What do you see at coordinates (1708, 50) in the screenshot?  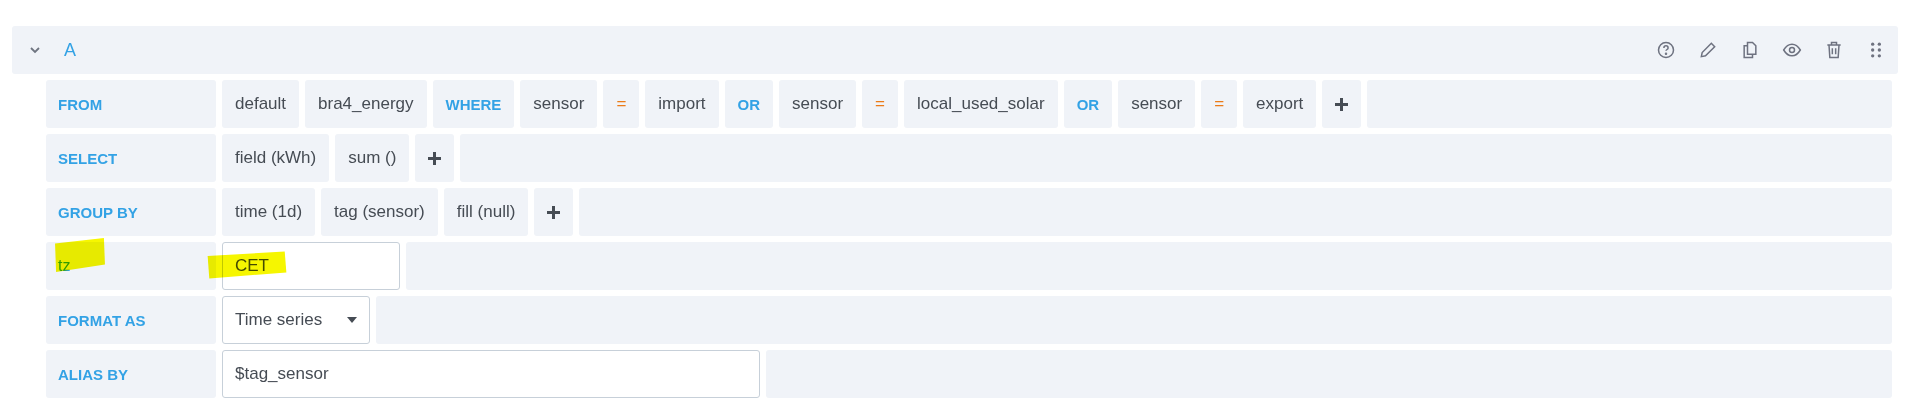 I see `pencil-icon` at bounding box center [1708, 50].